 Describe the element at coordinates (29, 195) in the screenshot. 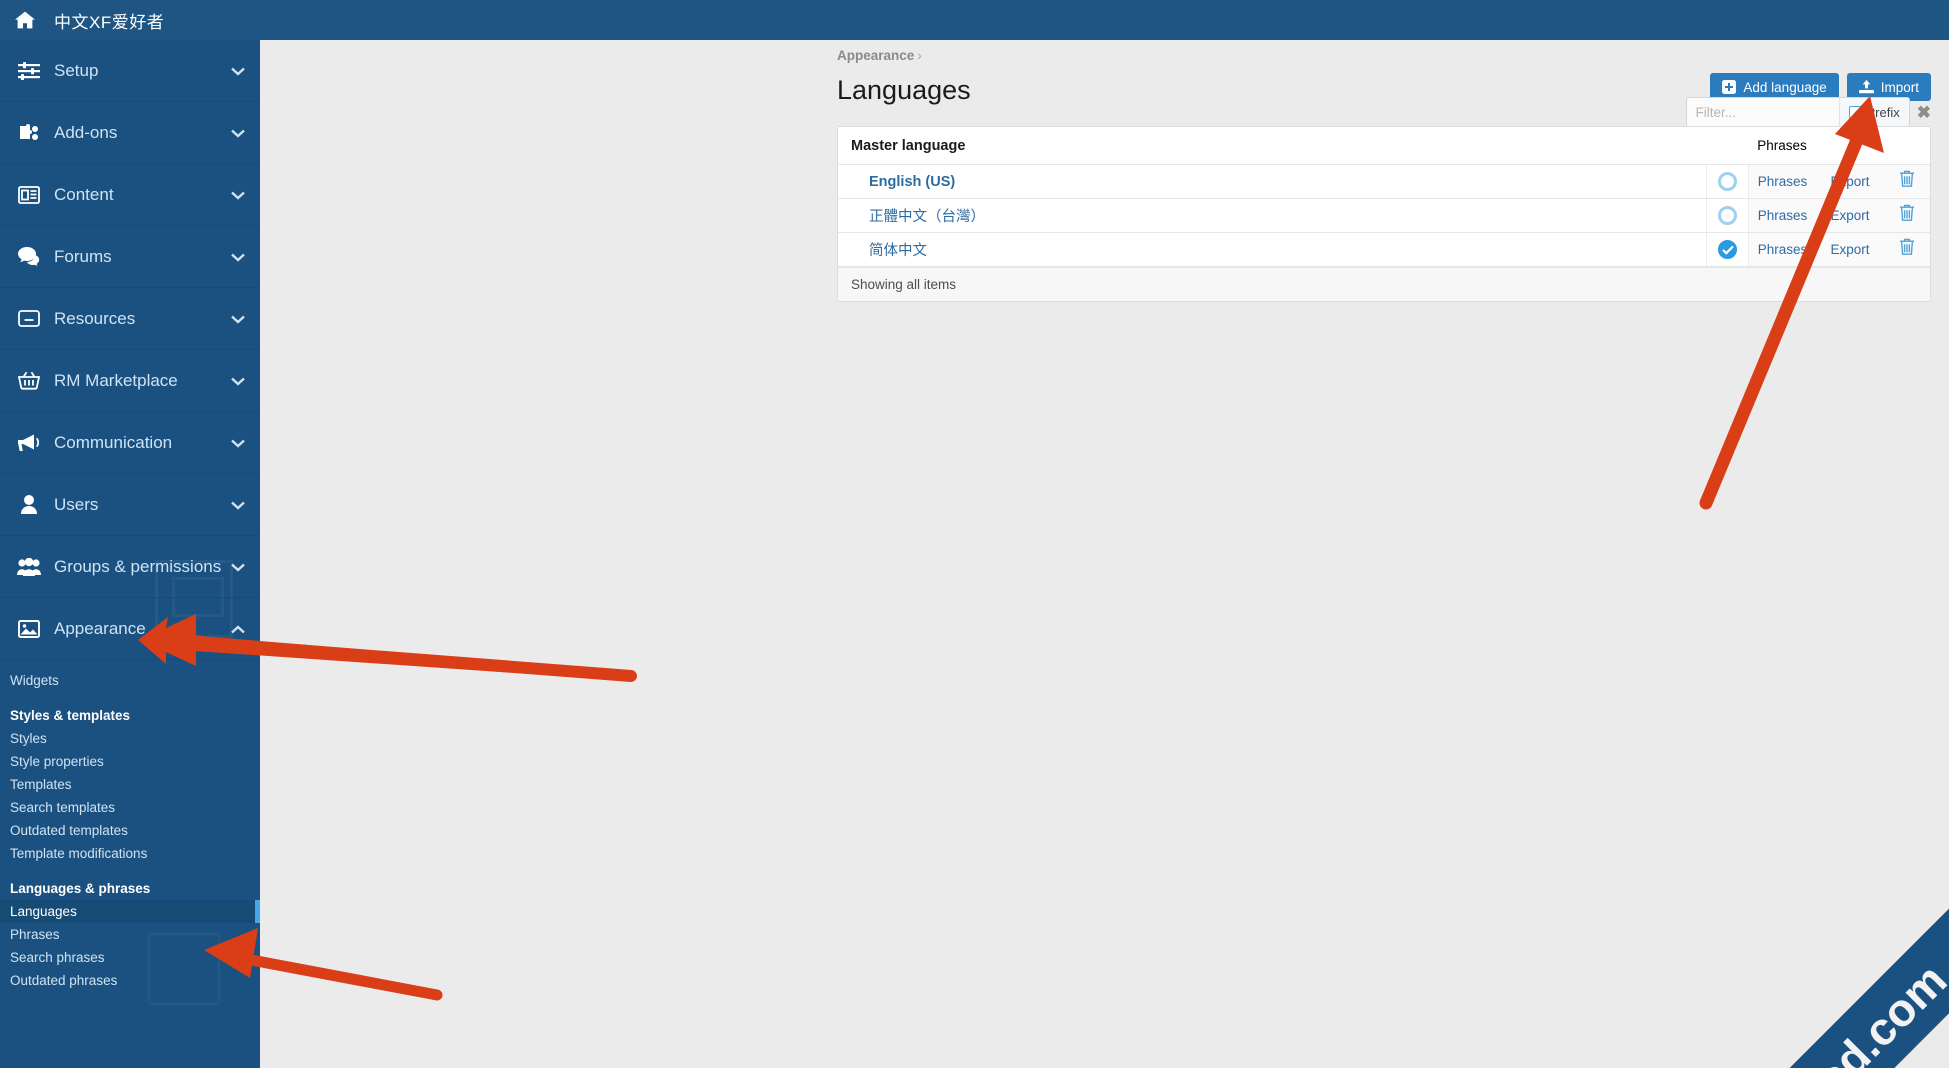

I see `newspaper-icon` at that location.